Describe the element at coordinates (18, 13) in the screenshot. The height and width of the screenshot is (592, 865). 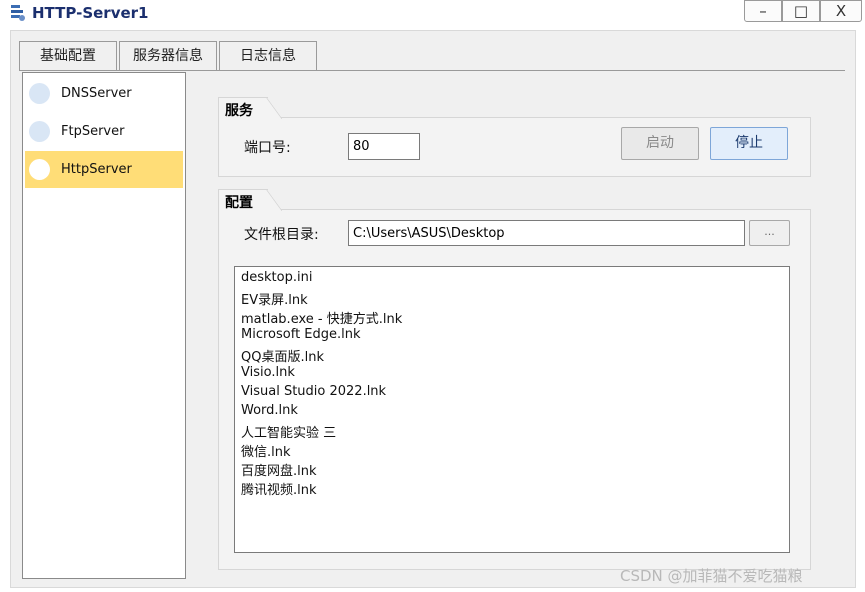
I see `server-app-icon` at that location.